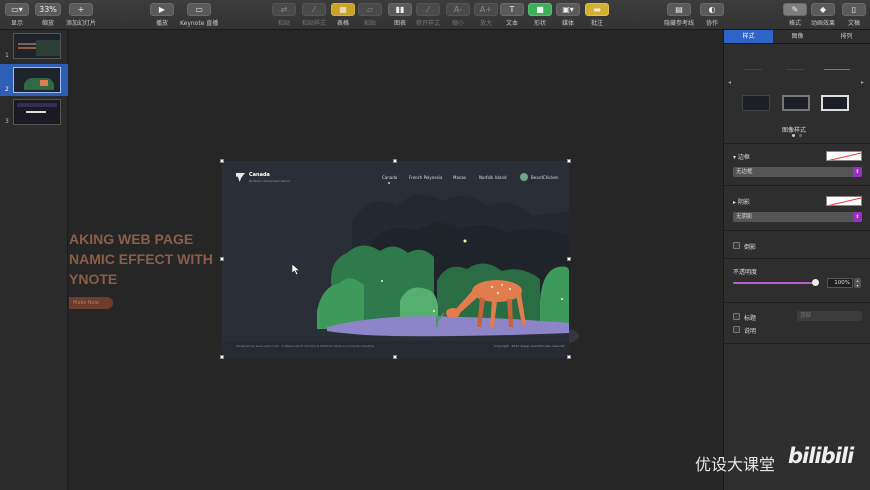  I want to click on opacity-slider-knob, so click(815, 282).